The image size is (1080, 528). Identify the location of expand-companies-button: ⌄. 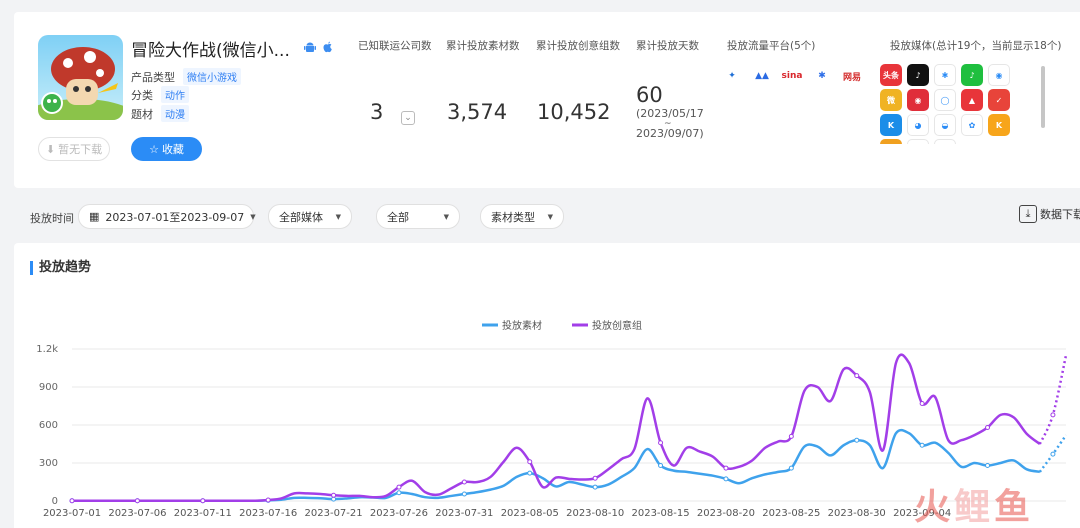
(408, 118).